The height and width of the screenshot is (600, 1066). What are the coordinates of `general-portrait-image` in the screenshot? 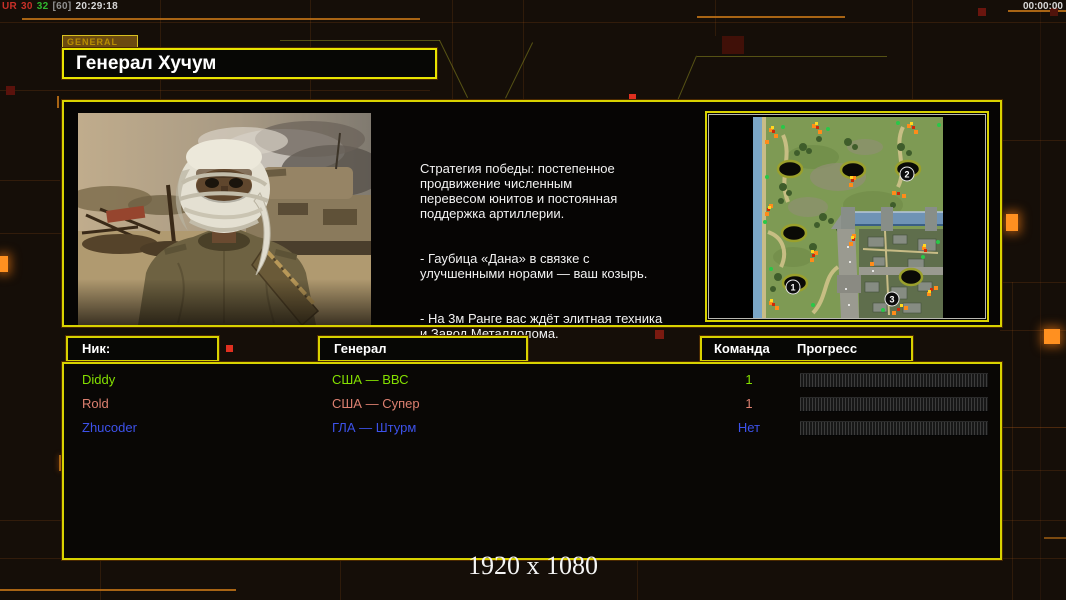 It's located at (226, 220).